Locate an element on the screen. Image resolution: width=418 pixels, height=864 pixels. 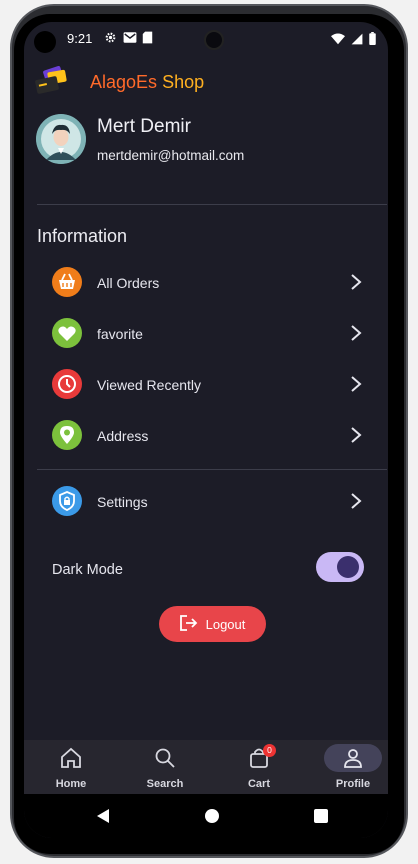
clock-icon is located at coordinates (67, 384).